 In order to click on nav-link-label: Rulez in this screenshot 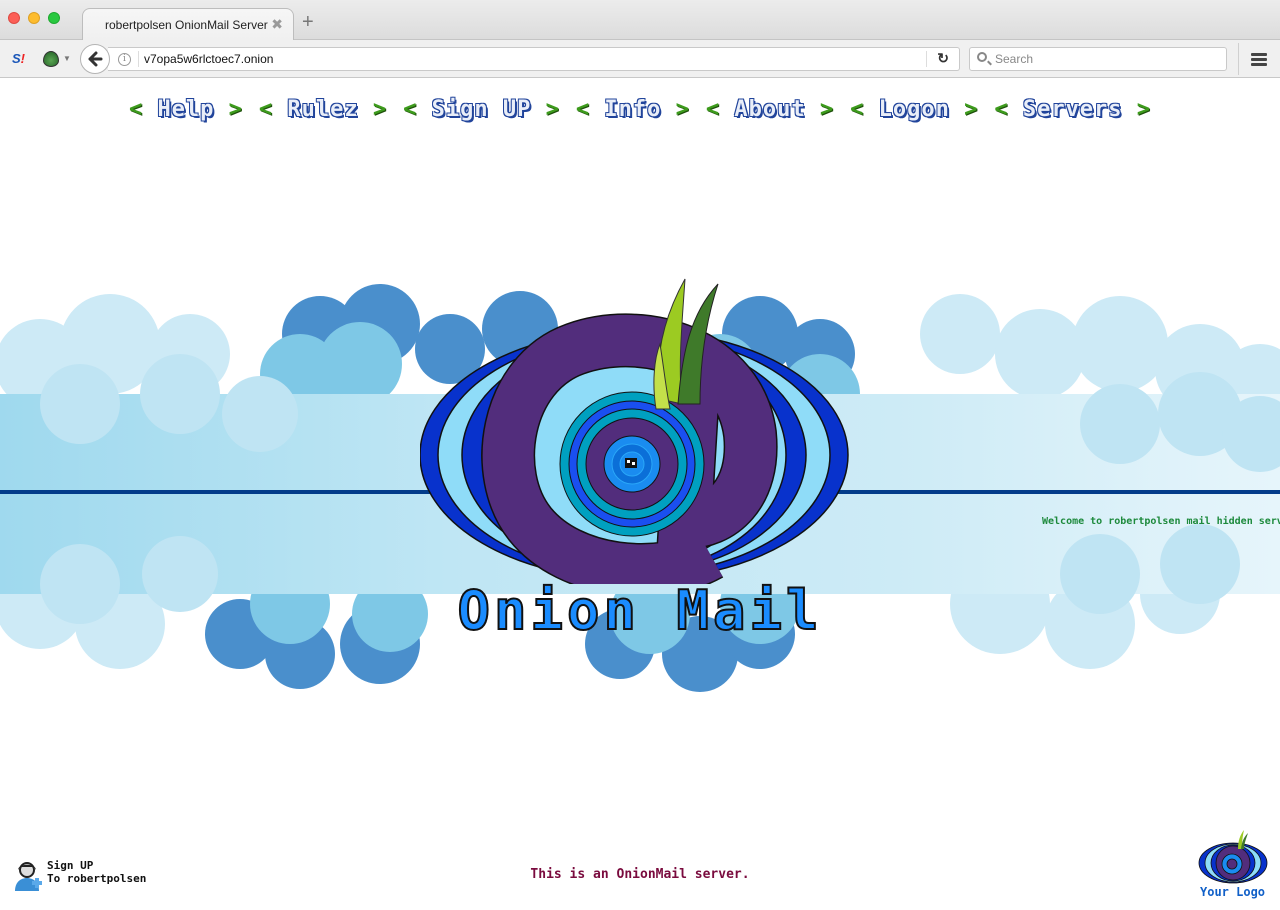, I will do `click(323, 109)`.